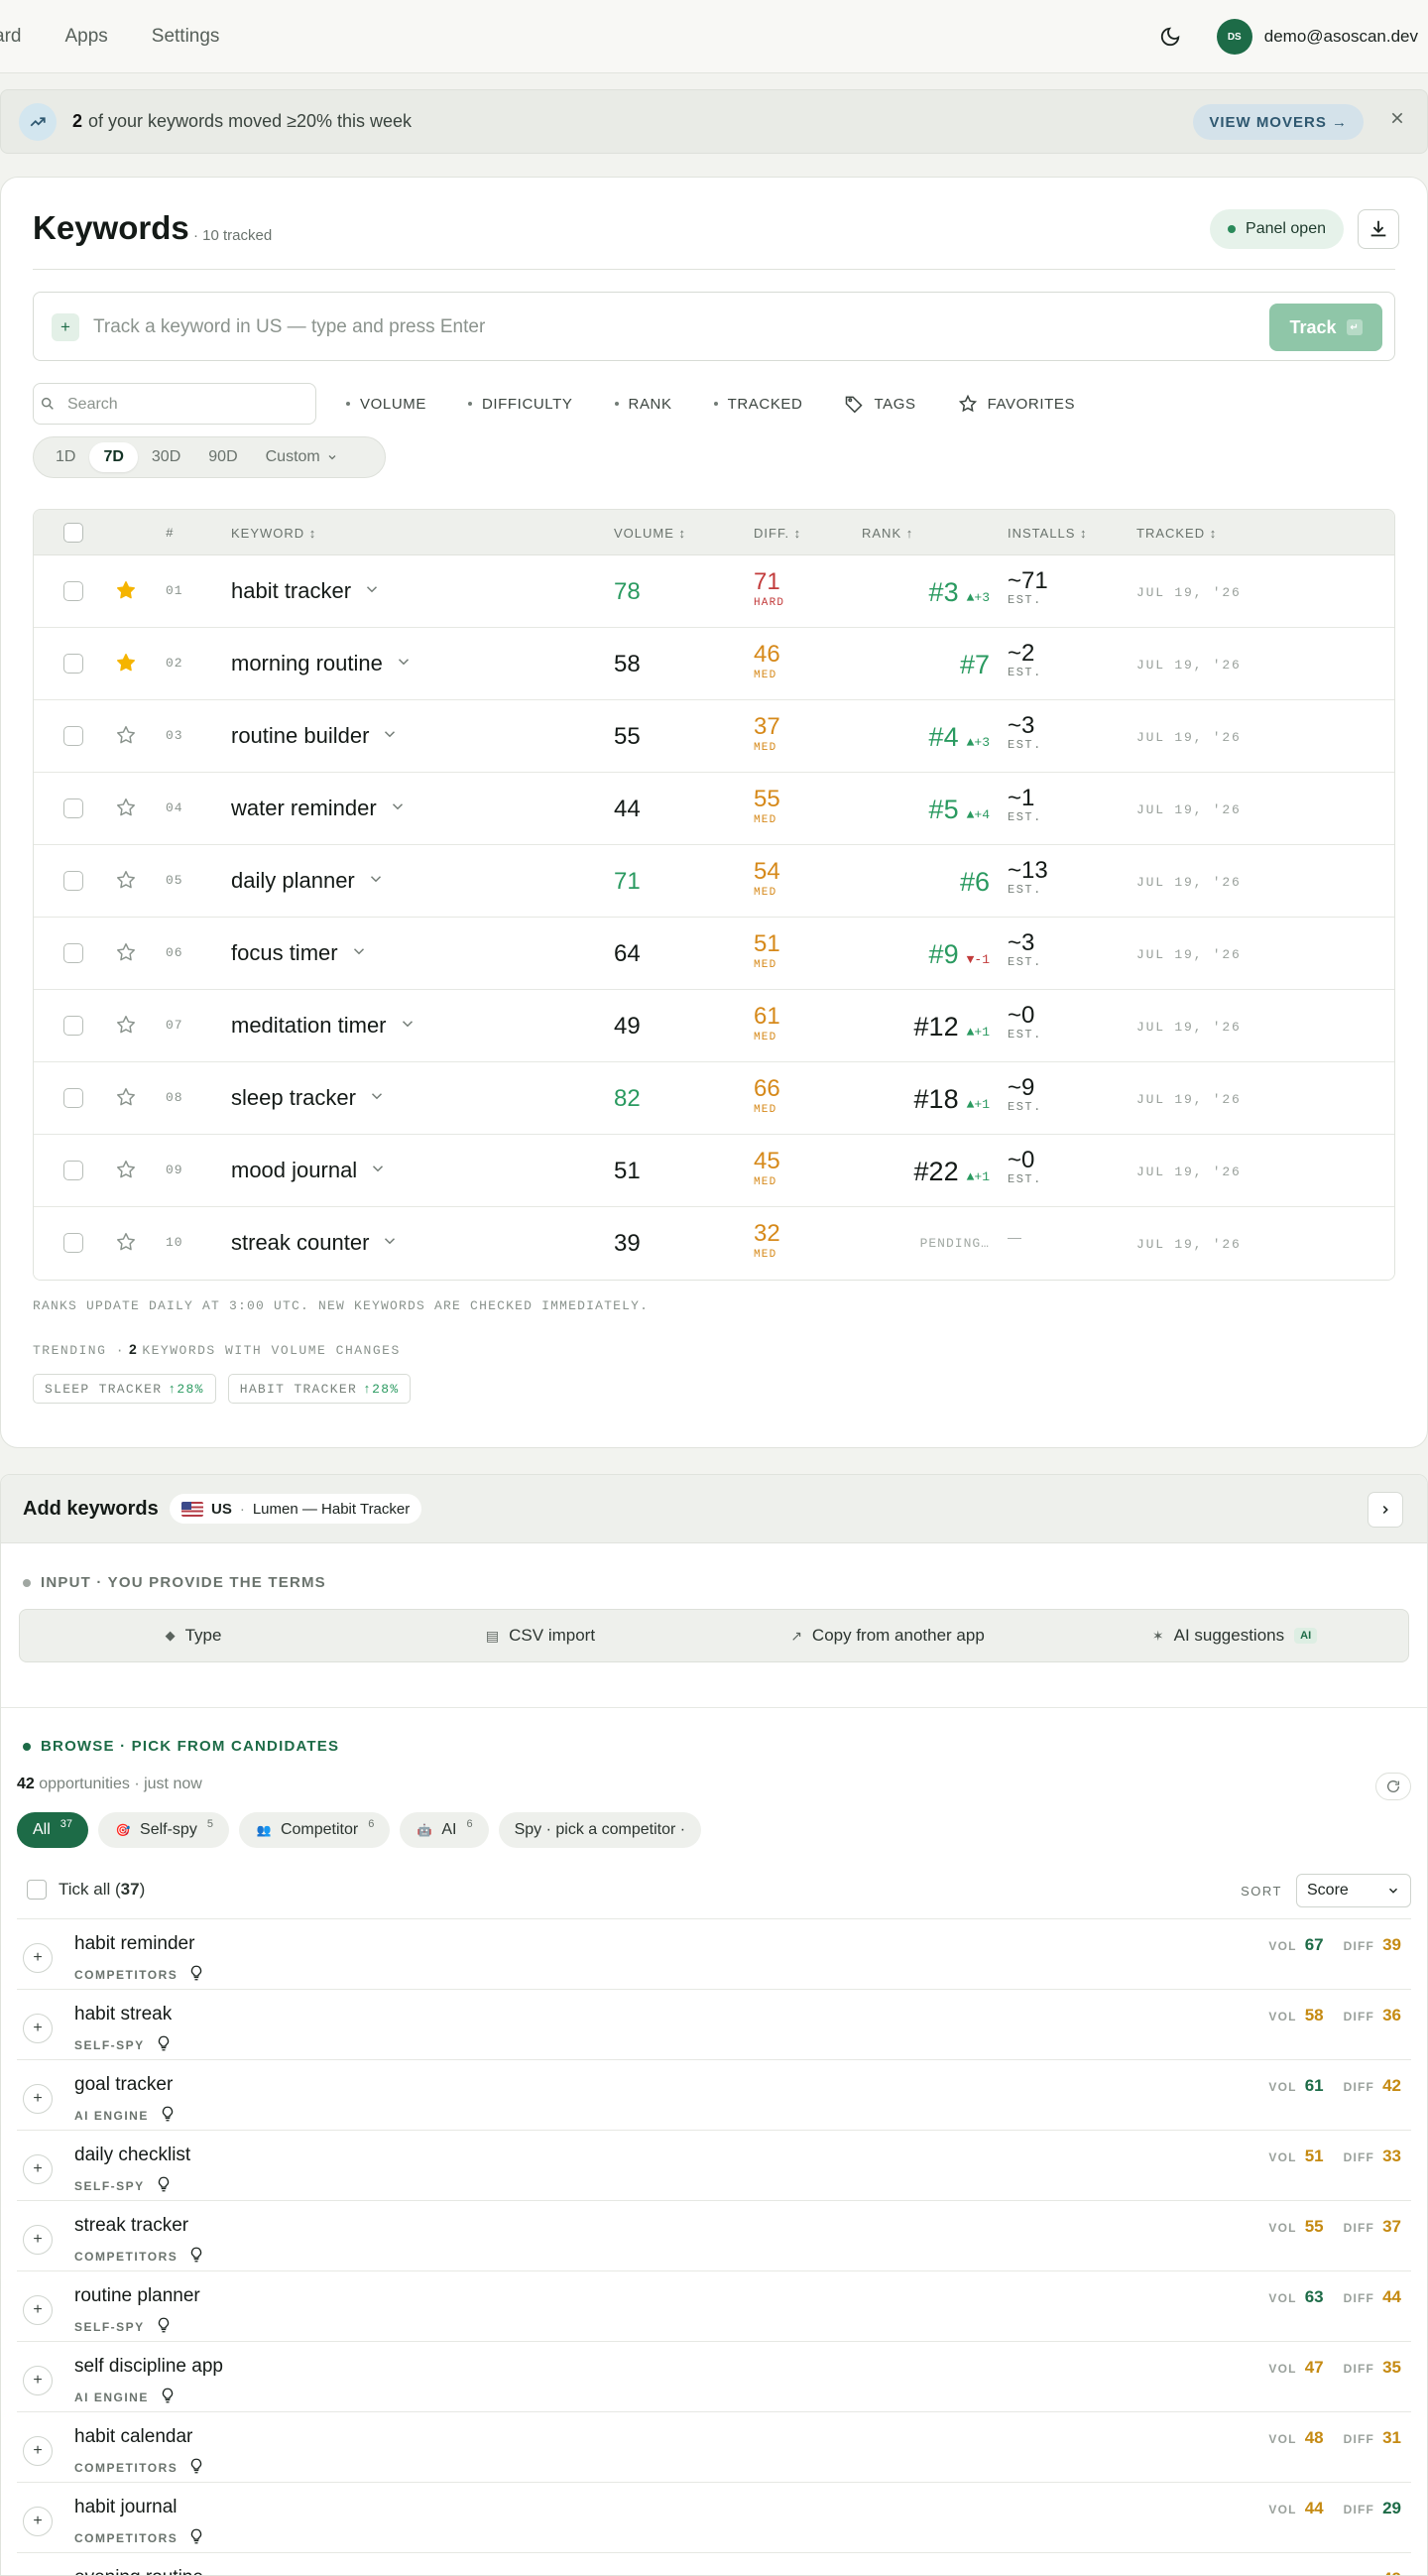 The width and height of the screenshot is (1428, 2576). Describe the element at coordinates (714, 1953) in the screenshot. I see `list-item: + habit reminder COMPETITORS VOL 67 DIFF 39` at that location.